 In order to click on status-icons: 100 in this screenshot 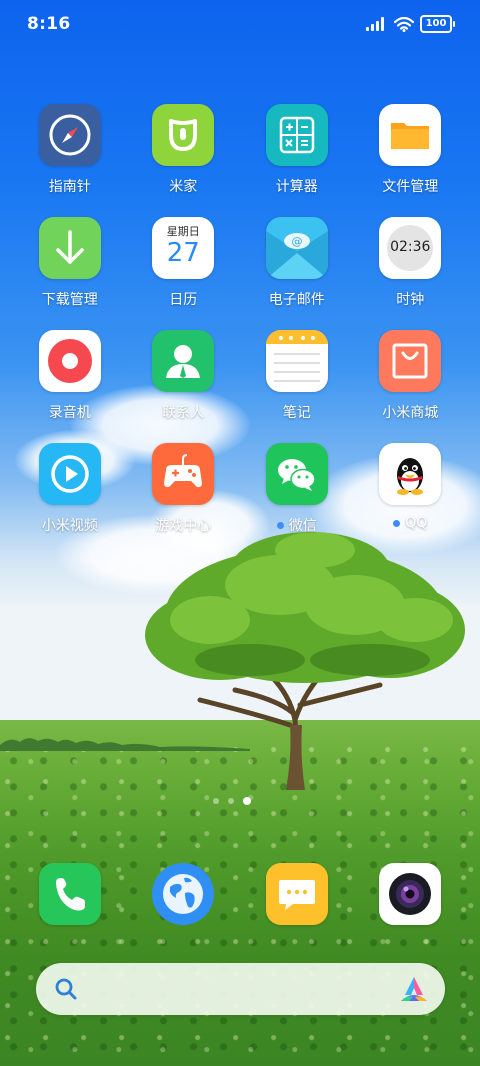, I will do `click(410, 24)`.